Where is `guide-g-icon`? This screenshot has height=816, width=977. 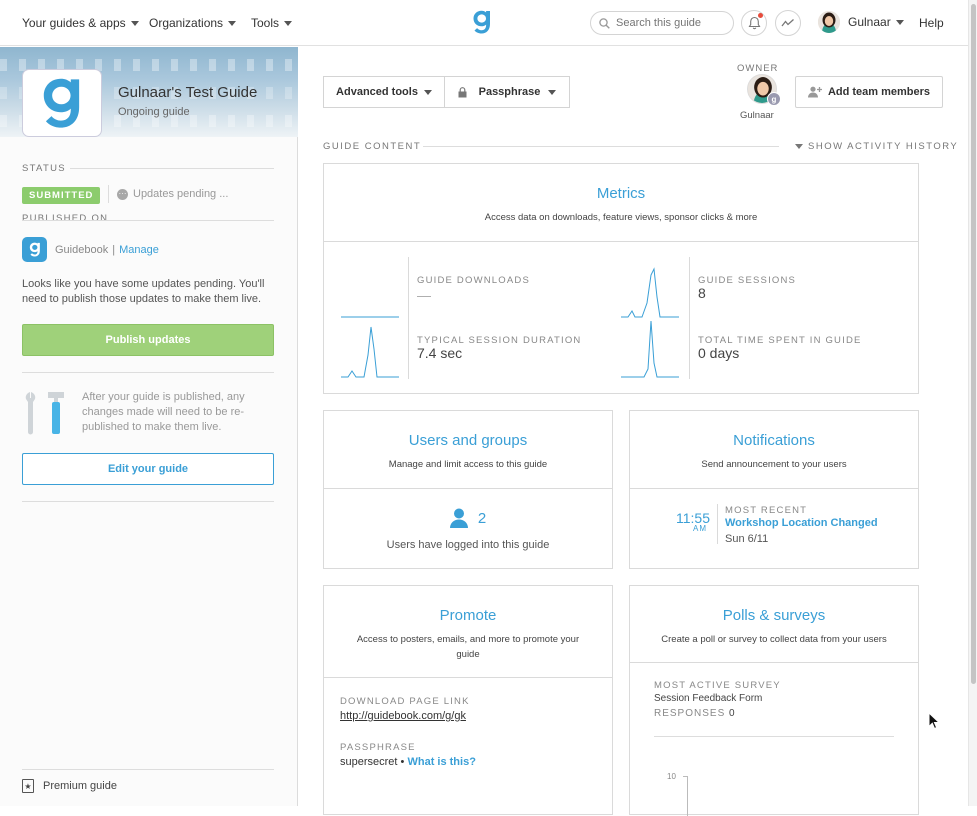
guide-g-icon is located at coordinates (61, 103).